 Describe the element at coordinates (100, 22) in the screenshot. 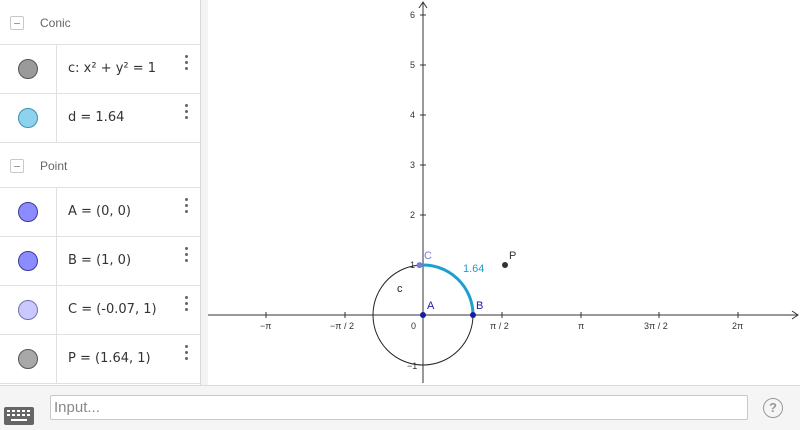

I see `group-header-conic: Conic` at that location.